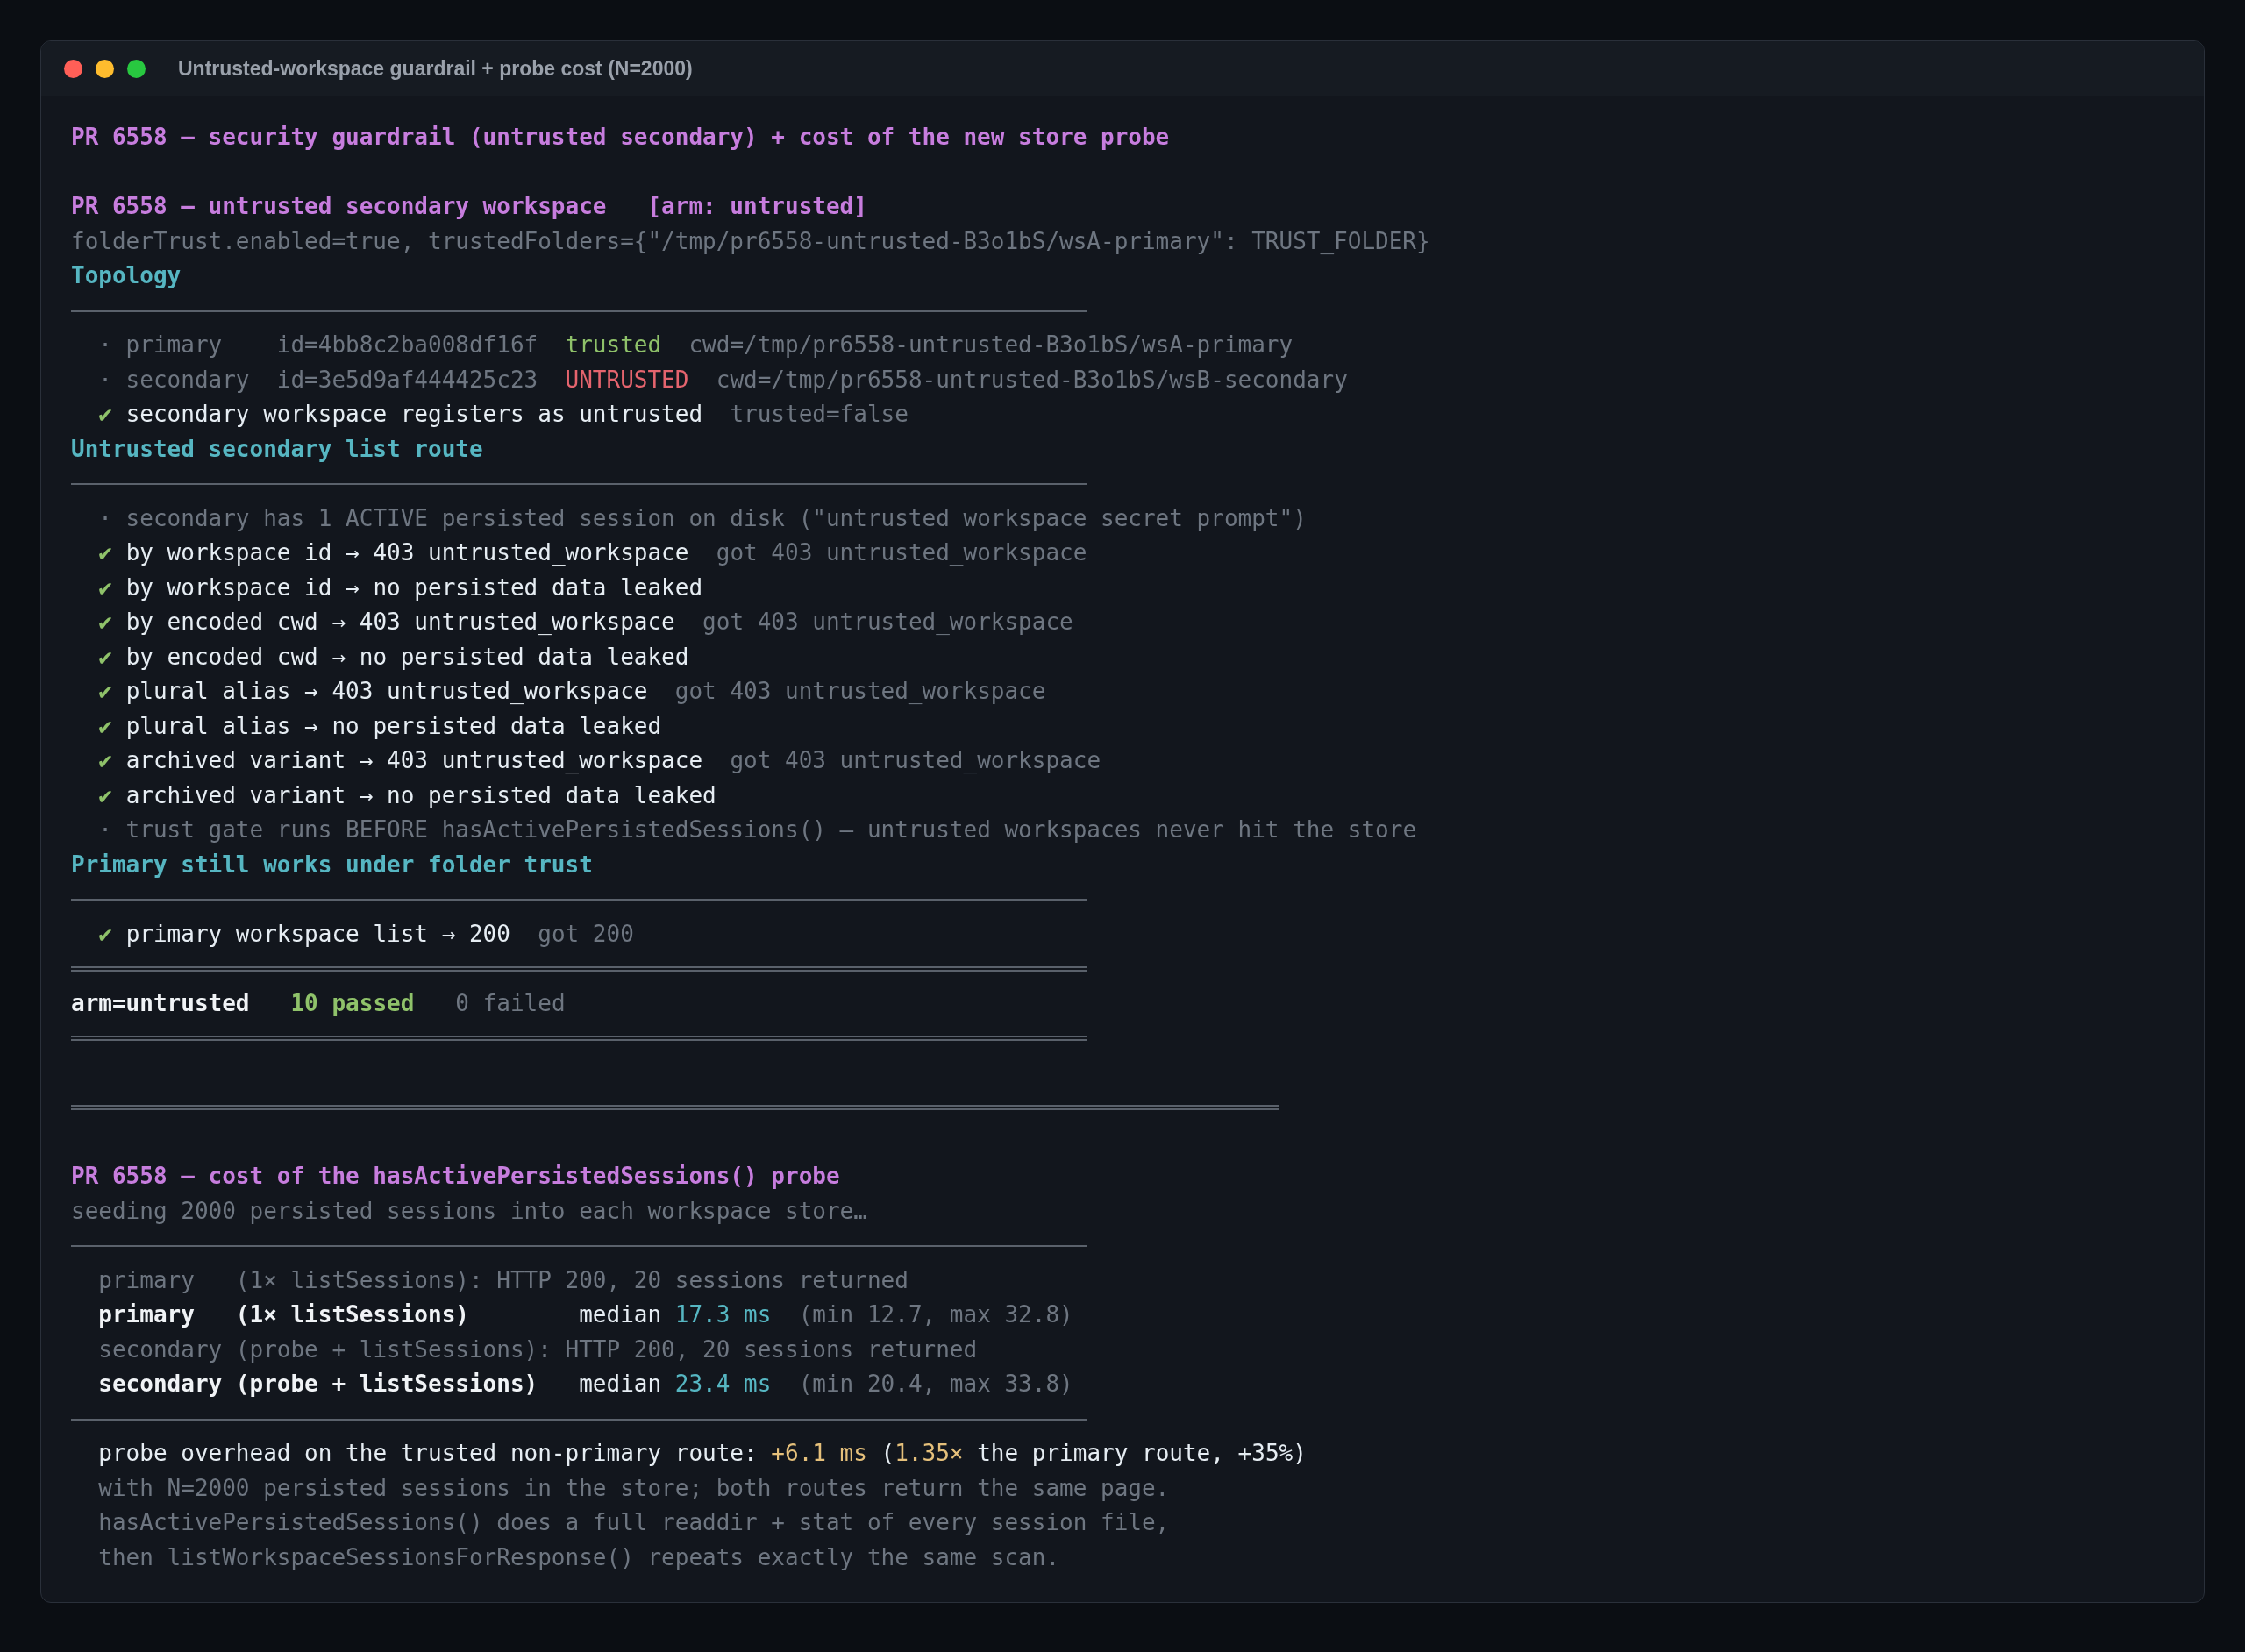 The image size is (2245, 1652). Describe the element at coordinates (634, 1487) in the screenshot. I see `output-text: with N=2000 persisted sessions in the store; both routes return the same page.` at that location.